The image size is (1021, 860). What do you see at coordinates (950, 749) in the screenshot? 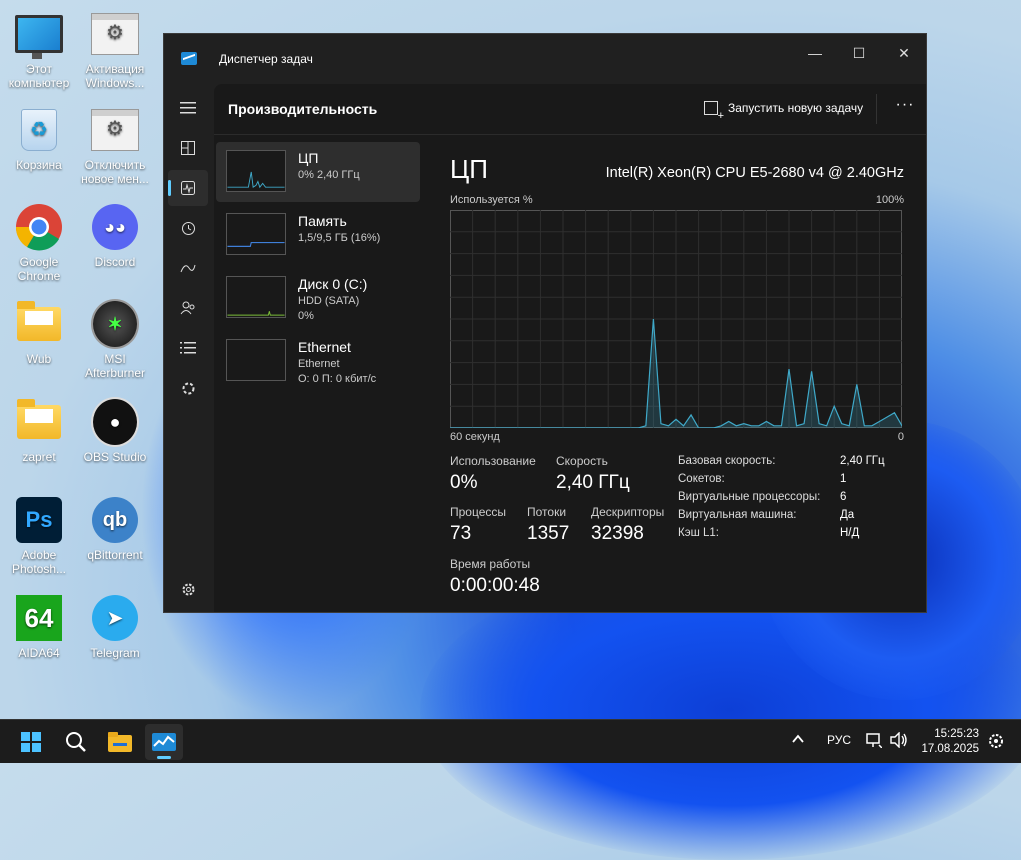
I see `clock-date: 17.08.2025` at bounding box center [950, 749].